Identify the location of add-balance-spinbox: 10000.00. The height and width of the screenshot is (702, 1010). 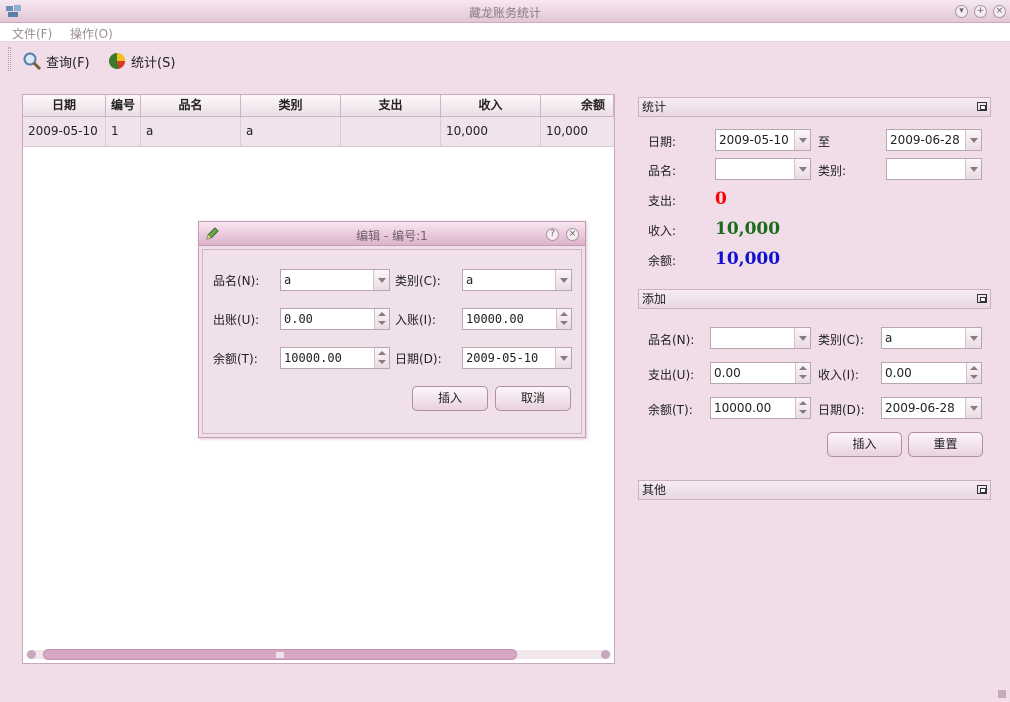
(760, 408).